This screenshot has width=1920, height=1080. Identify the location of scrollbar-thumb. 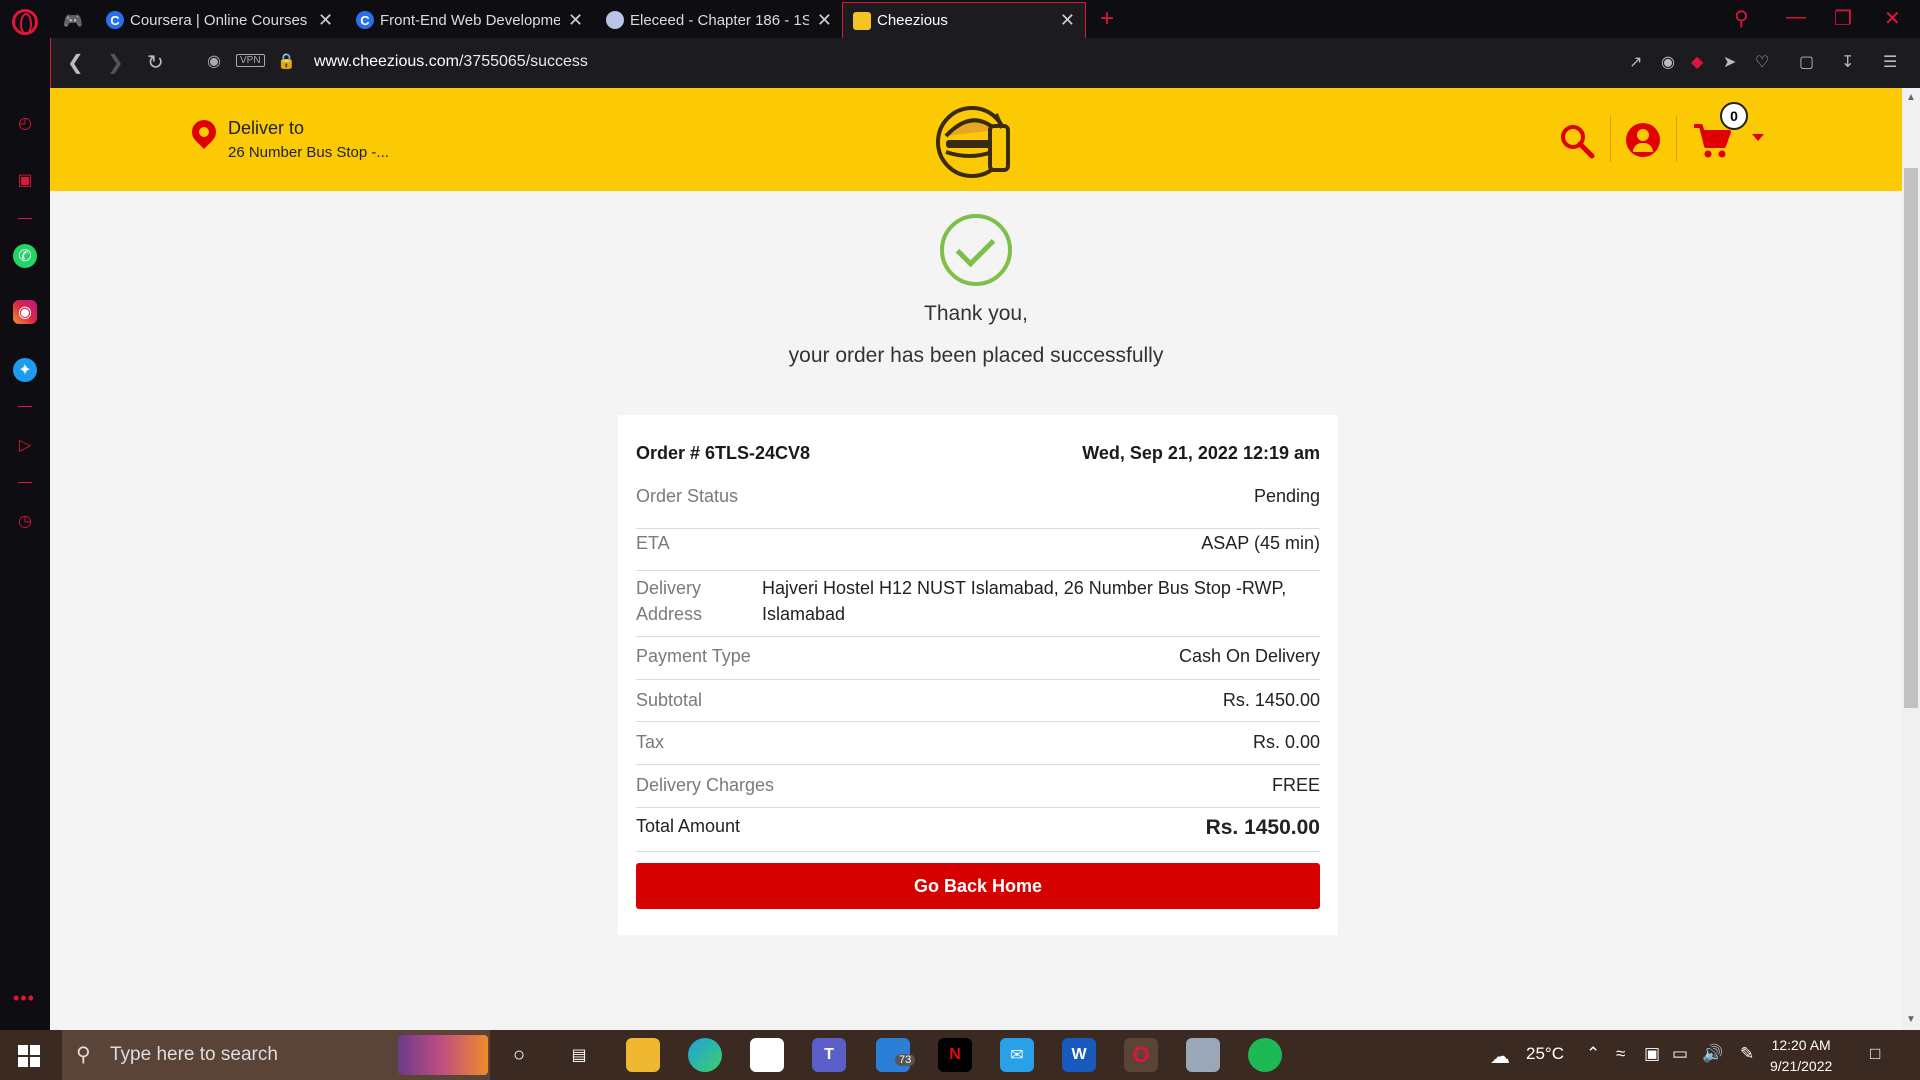
(1911, 438).